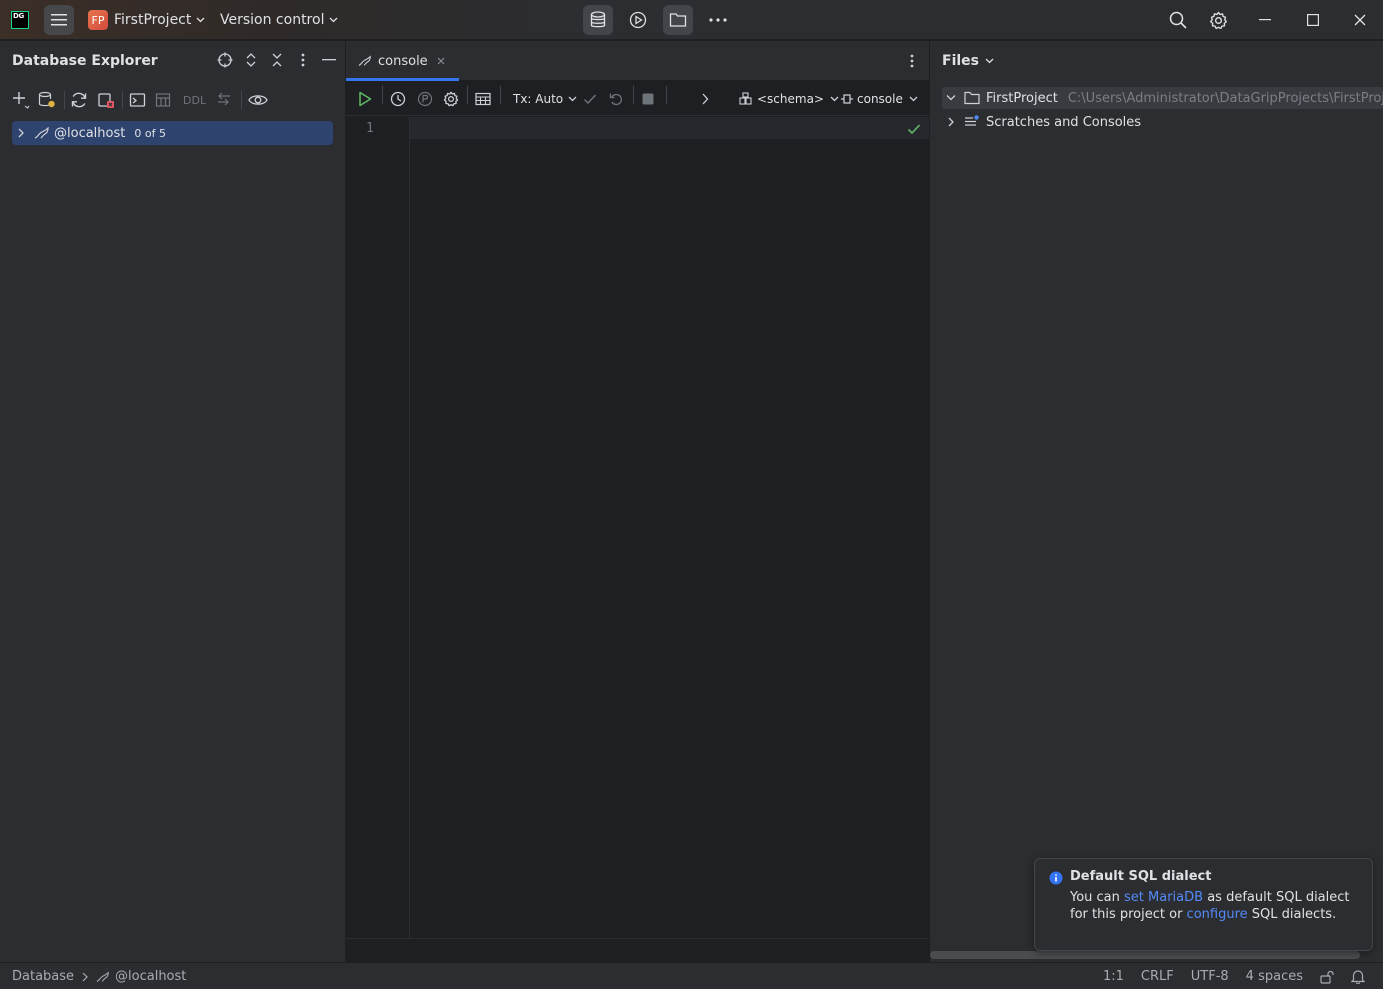 This screenshot has height=989, width=1383. Describe the element at coordinates (1163, 897) in the screenshot. I see `set-mariadb-link: set MariaDB` at that location.